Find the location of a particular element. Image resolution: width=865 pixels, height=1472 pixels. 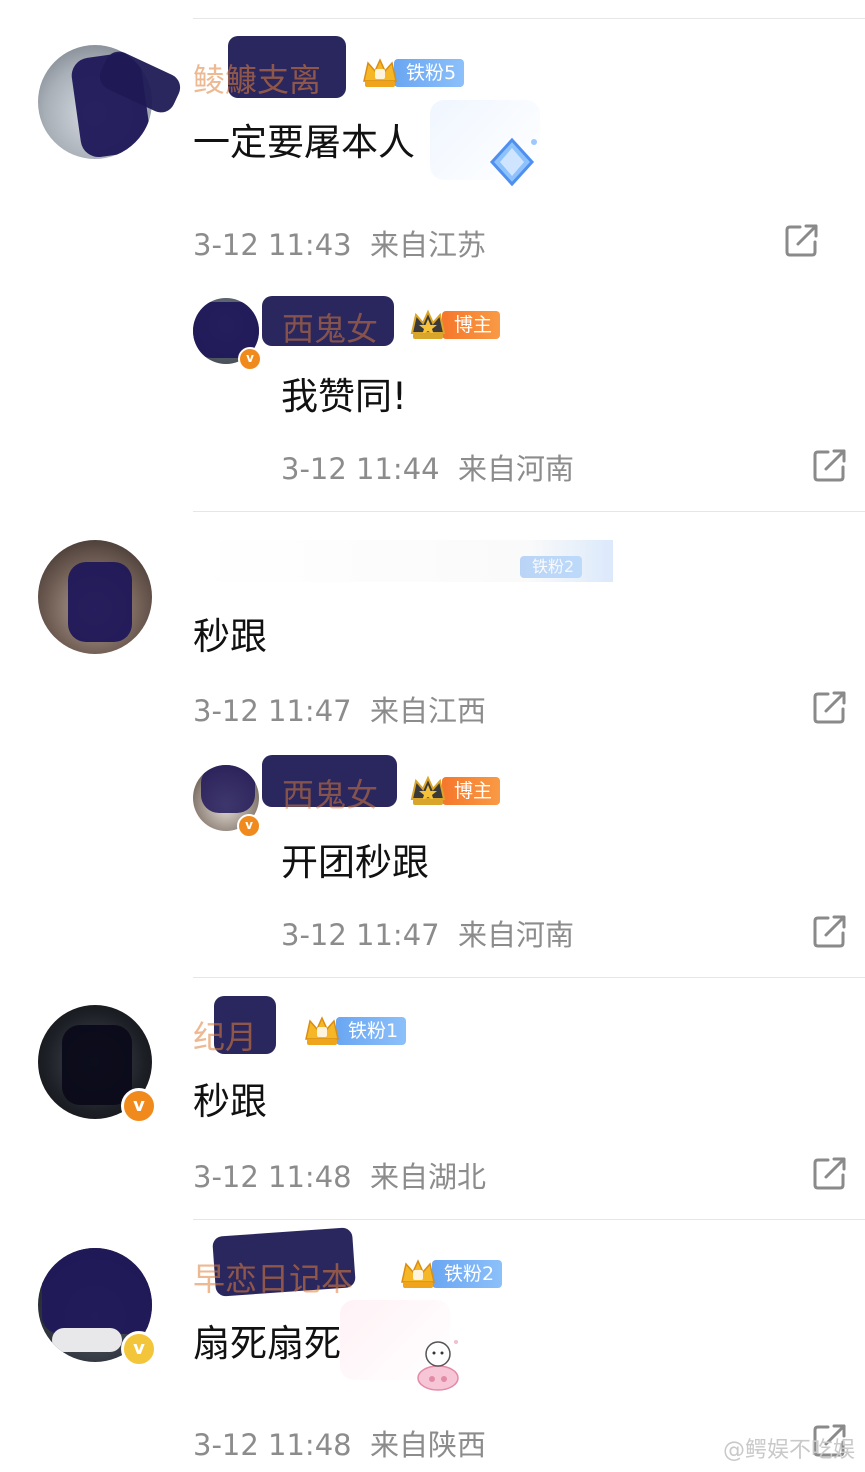

avatar-highlight is located at coordinates (87, 1340).